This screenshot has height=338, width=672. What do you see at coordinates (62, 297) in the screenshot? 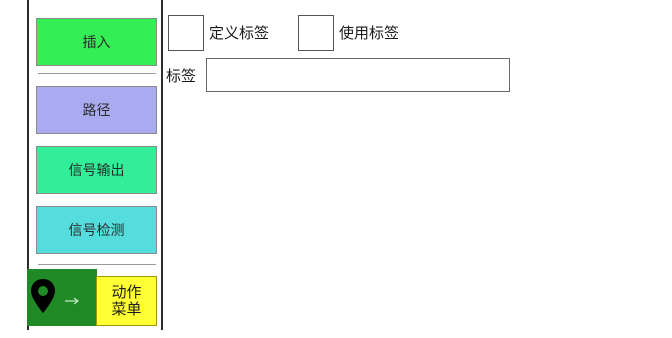
I see `location-tile` at bounding box center [62, 297].